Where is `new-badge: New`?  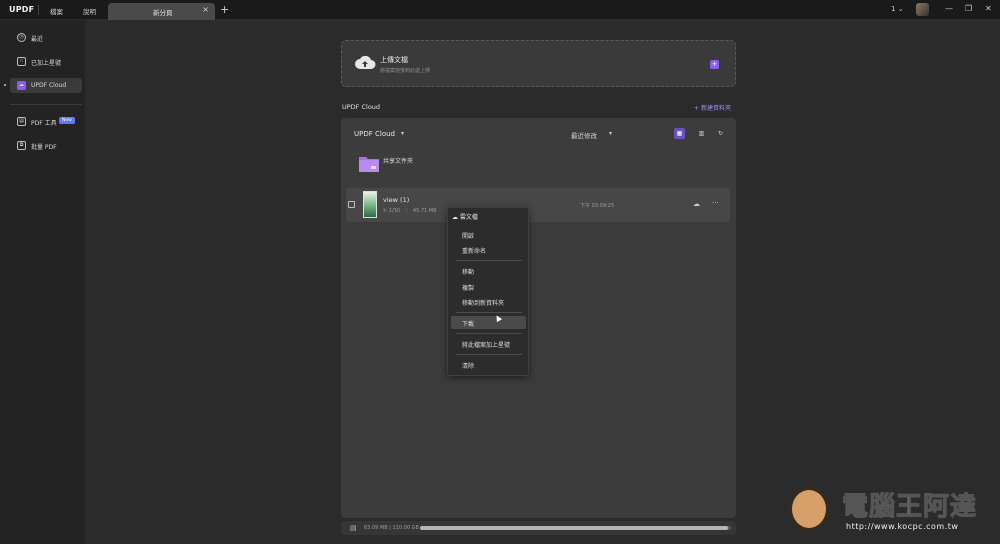
new-badge: New is located at coordinates (67, 120).